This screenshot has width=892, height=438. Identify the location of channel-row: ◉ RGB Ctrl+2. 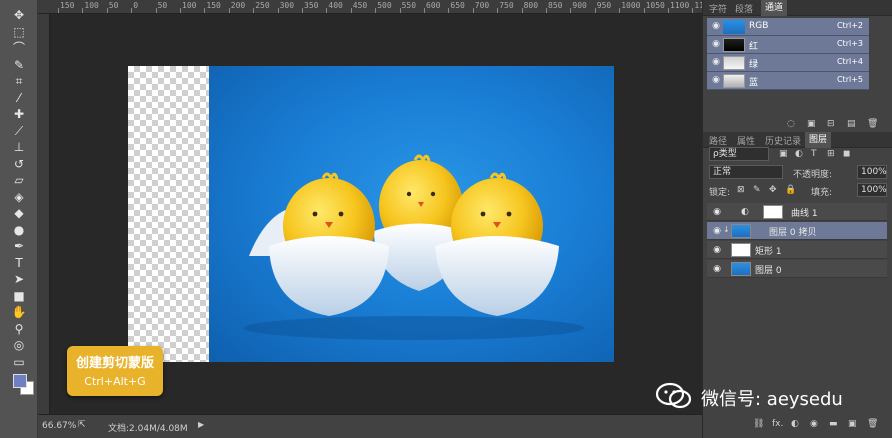
(788, 27).